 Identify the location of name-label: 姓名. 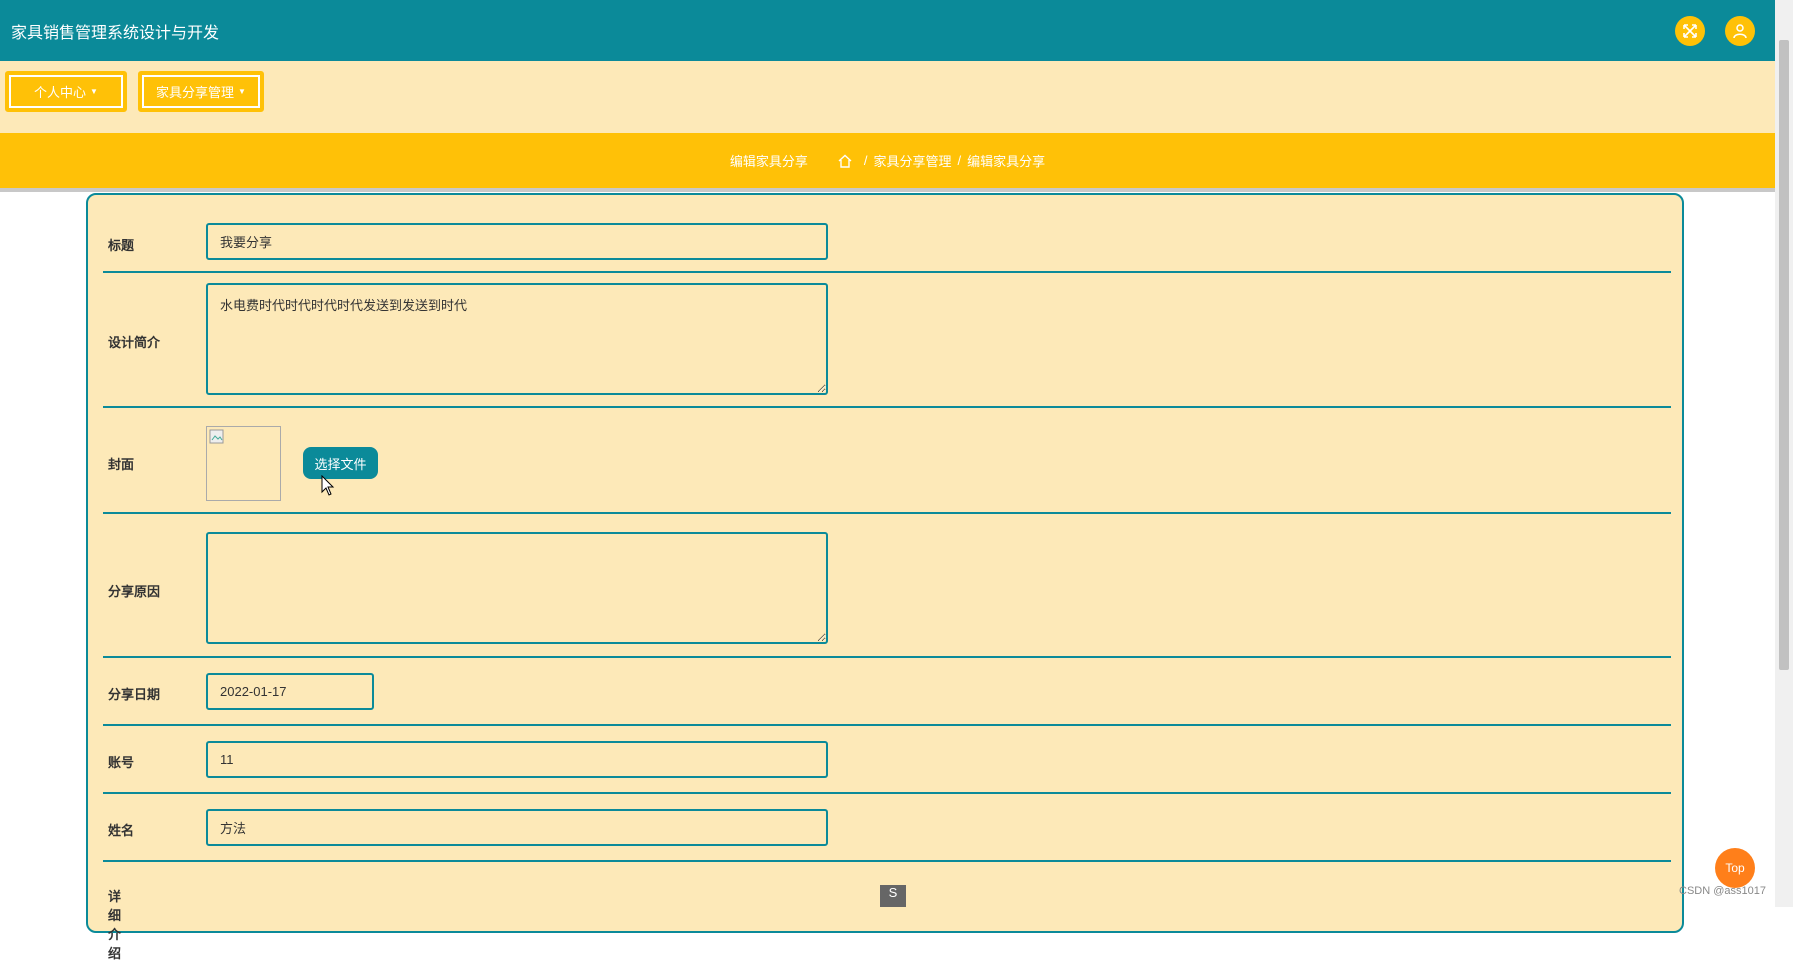
(121, 830).